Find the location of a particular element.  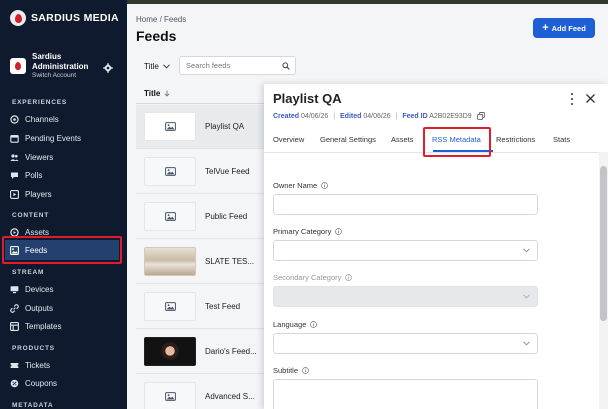

rss-metadata-highlight-box is located at coordinates (457, 142).